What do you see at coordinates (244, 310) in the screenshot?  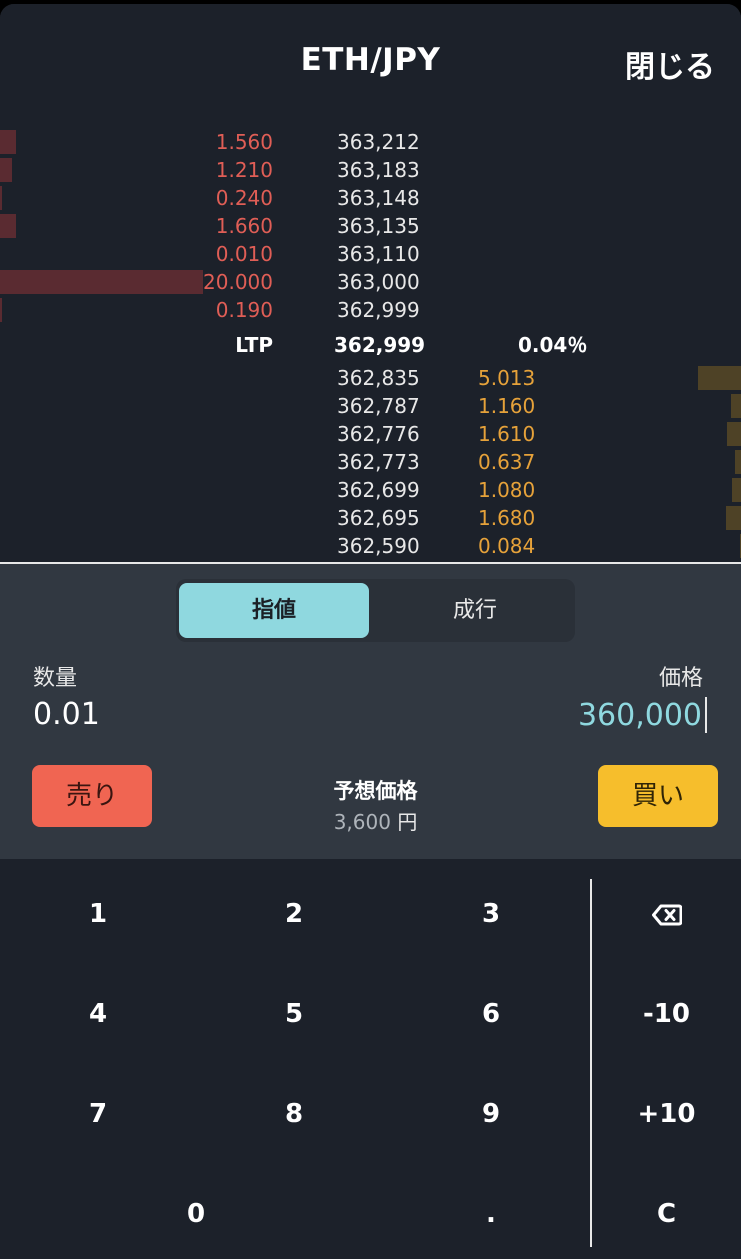 I see `ask-quantity: 0.190` at bounding box center [244, 310].